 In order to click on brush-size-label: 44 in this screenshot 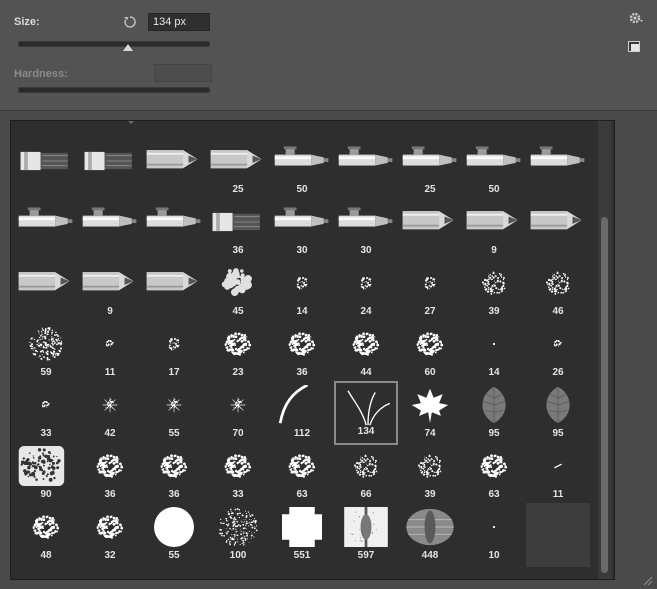, I will do `click(366, 372)`.